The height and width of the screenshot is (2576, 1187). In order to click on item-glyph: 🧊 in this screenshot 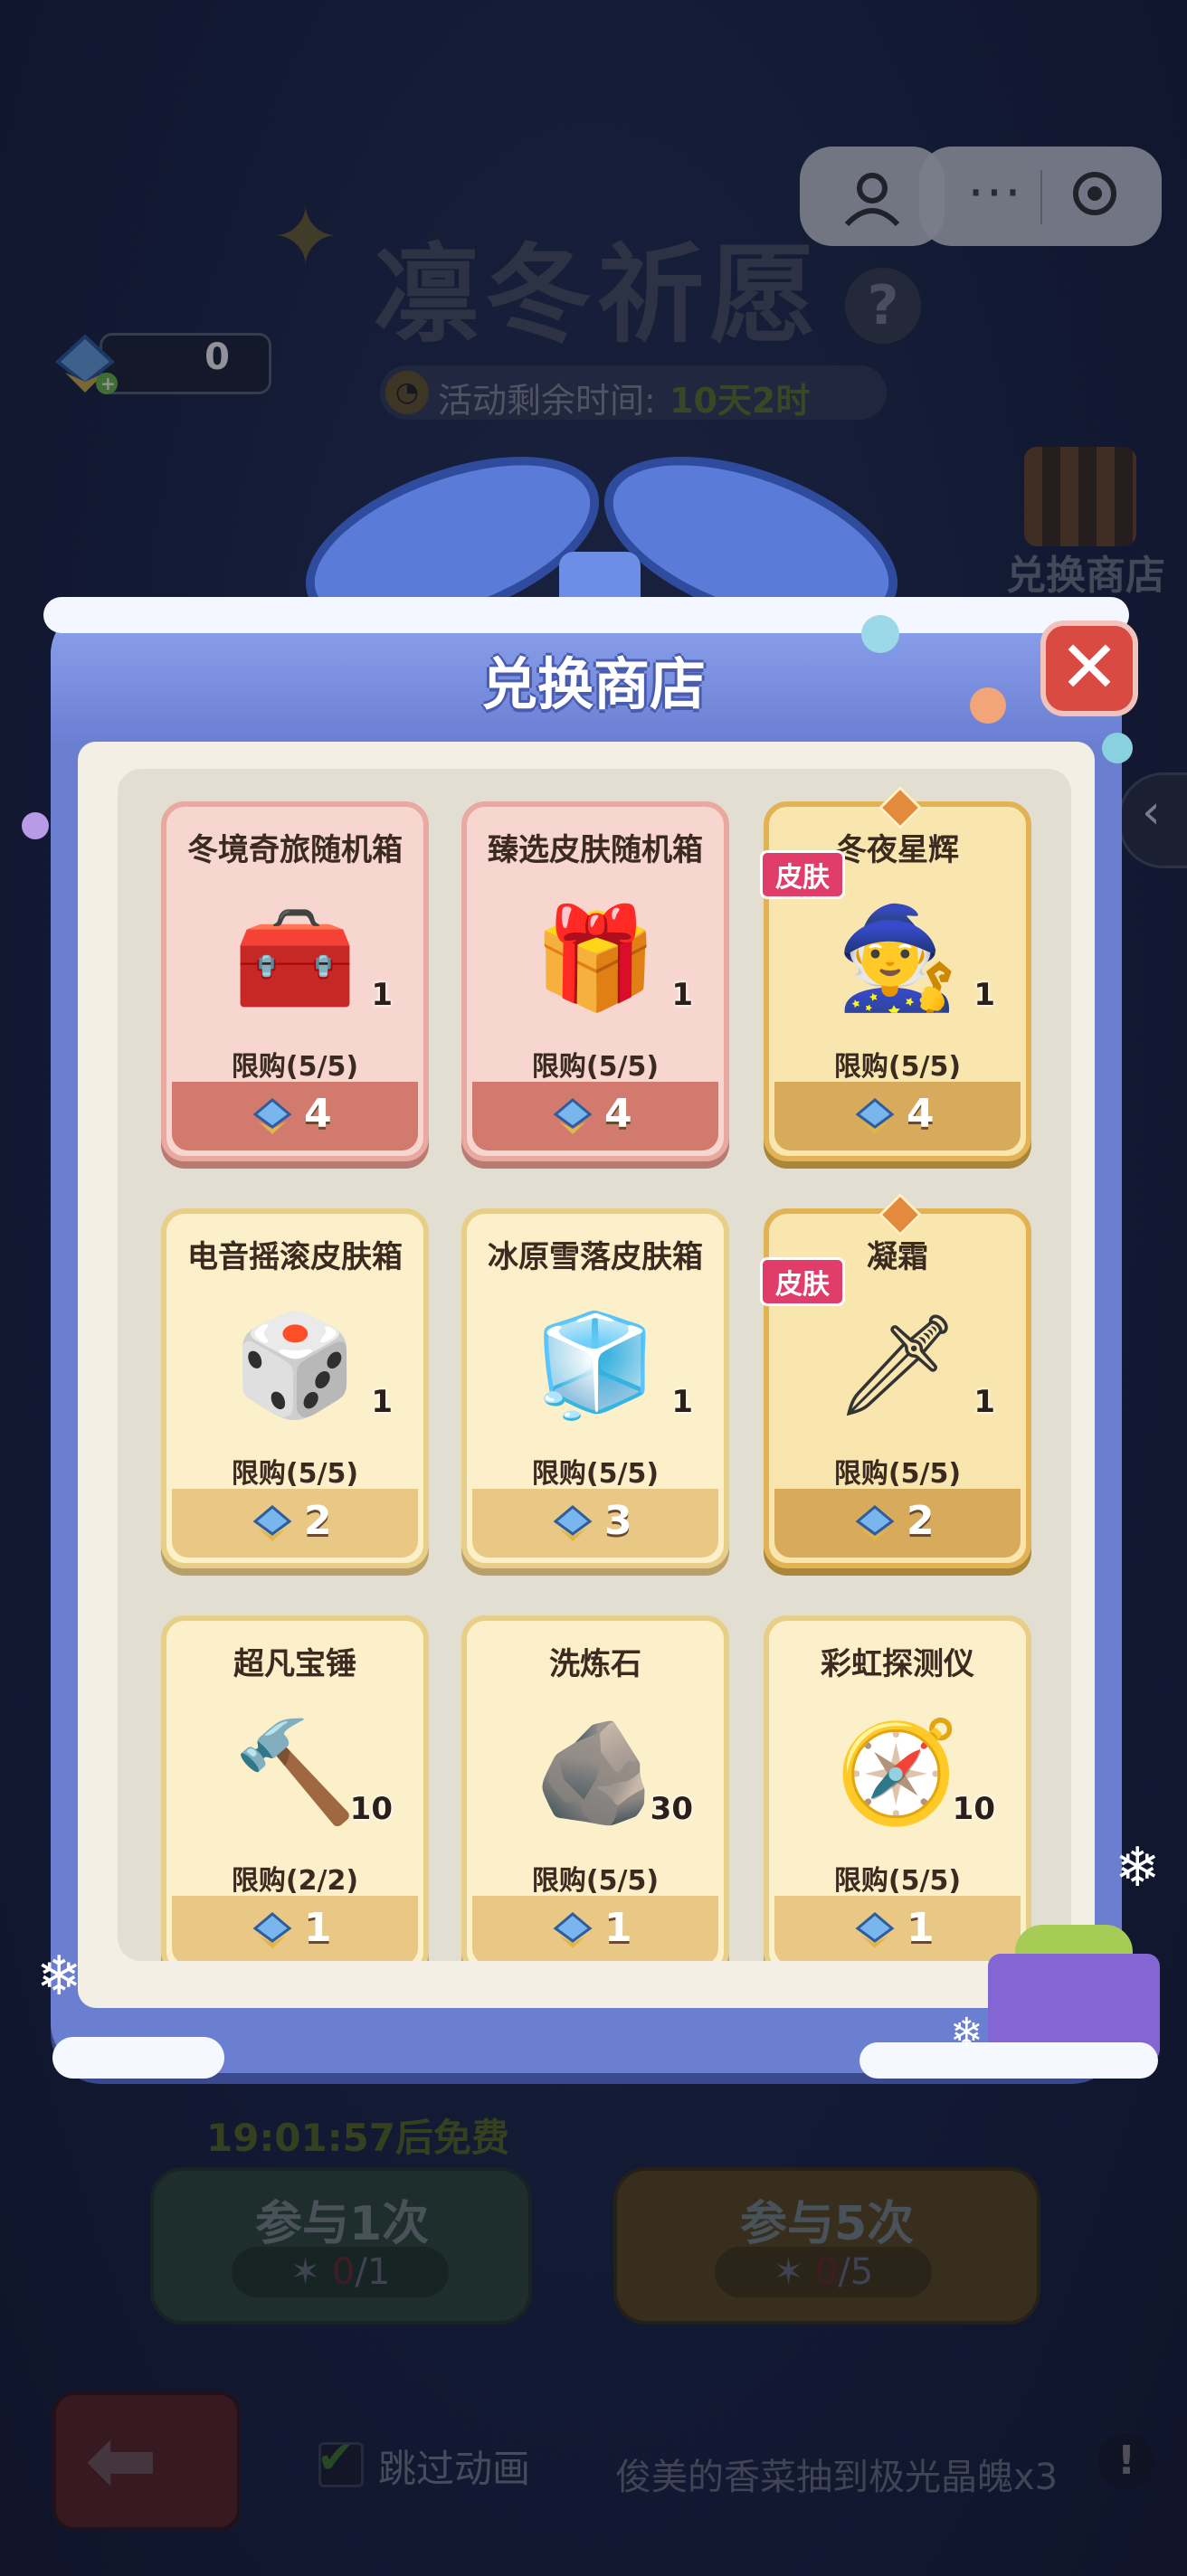, I will do `click(595, 1365)`.